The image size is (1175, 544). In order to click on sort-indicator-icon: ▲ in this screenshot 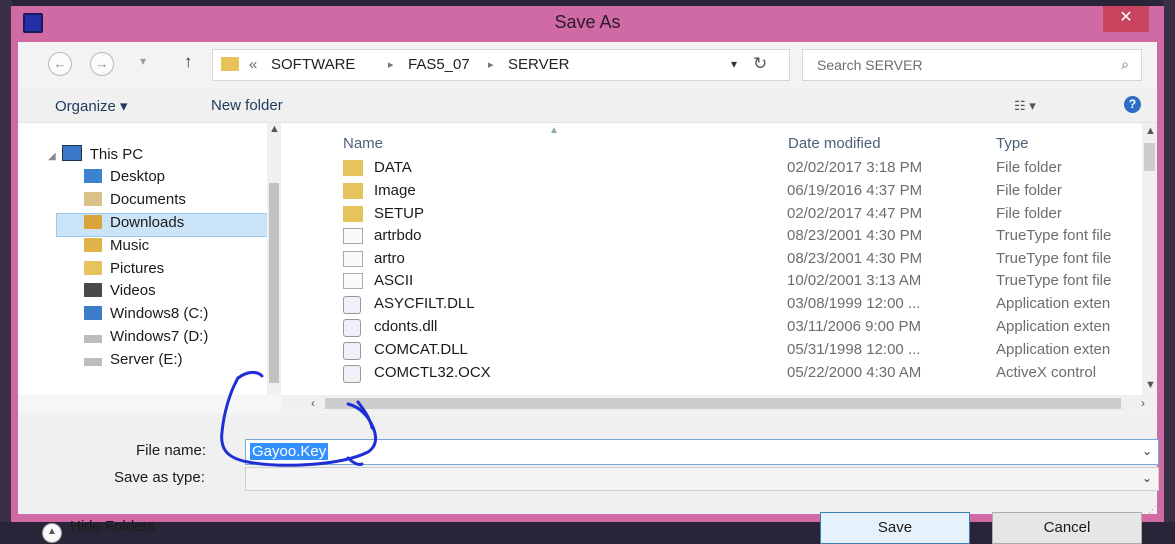, I will do `click(554, 130)`.